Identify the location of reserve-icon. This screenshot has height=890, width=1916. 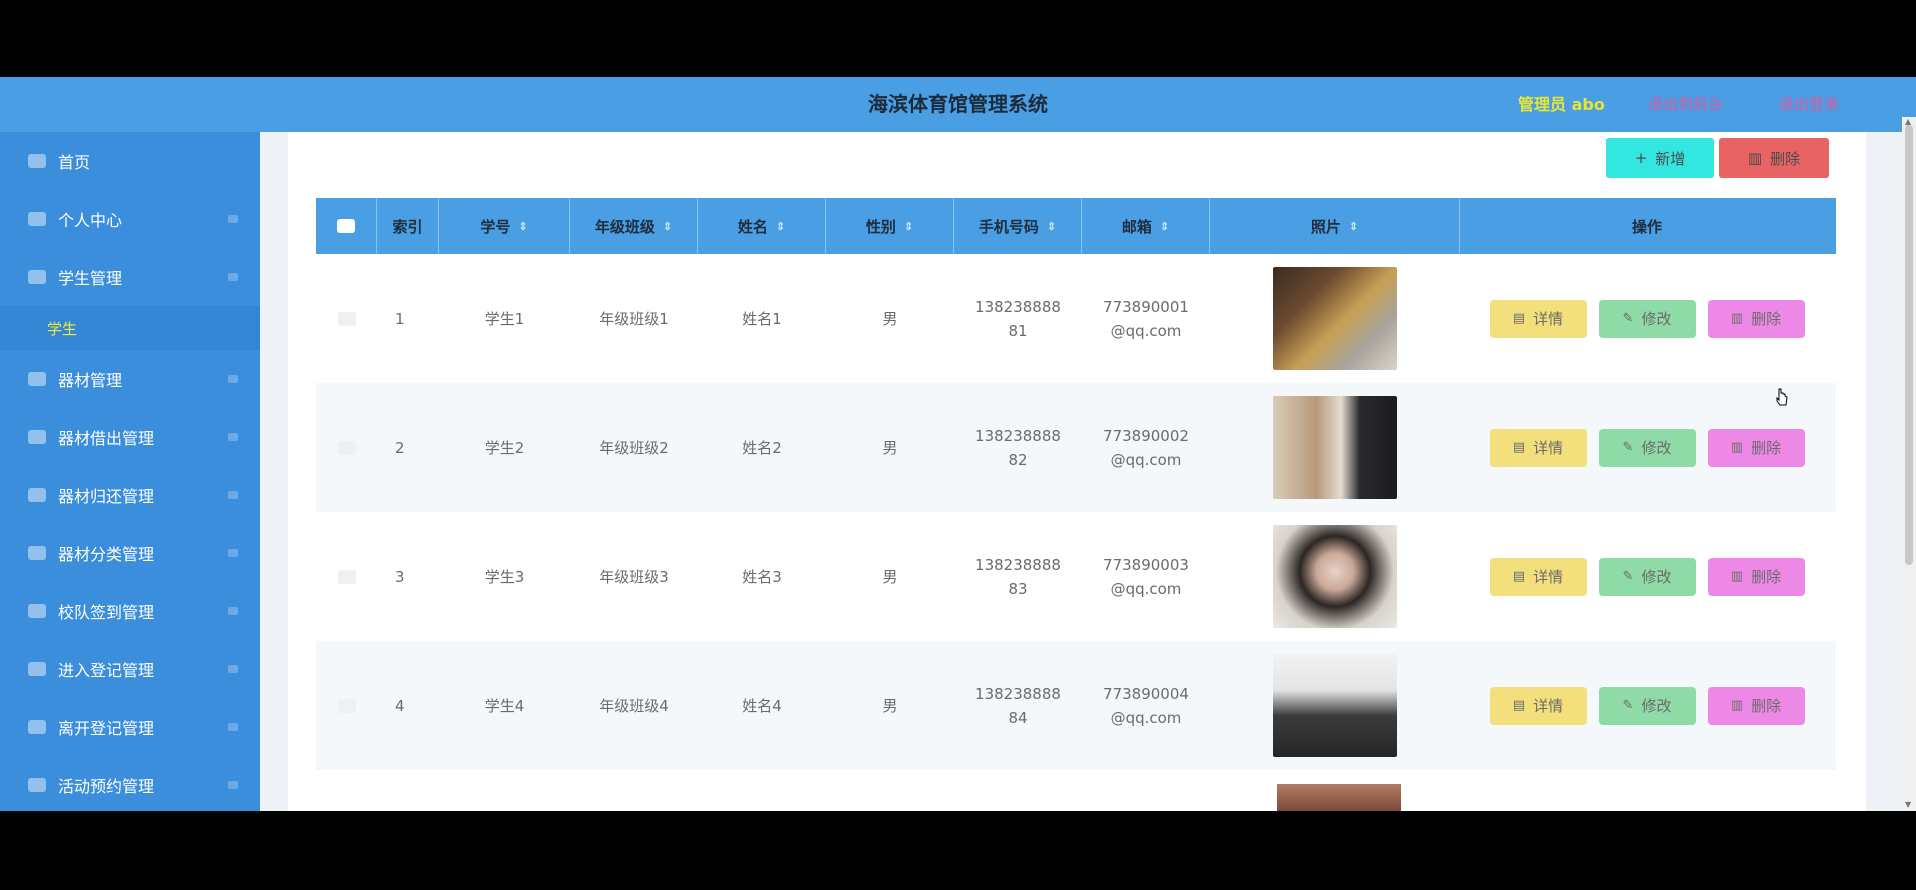
(37, 785).